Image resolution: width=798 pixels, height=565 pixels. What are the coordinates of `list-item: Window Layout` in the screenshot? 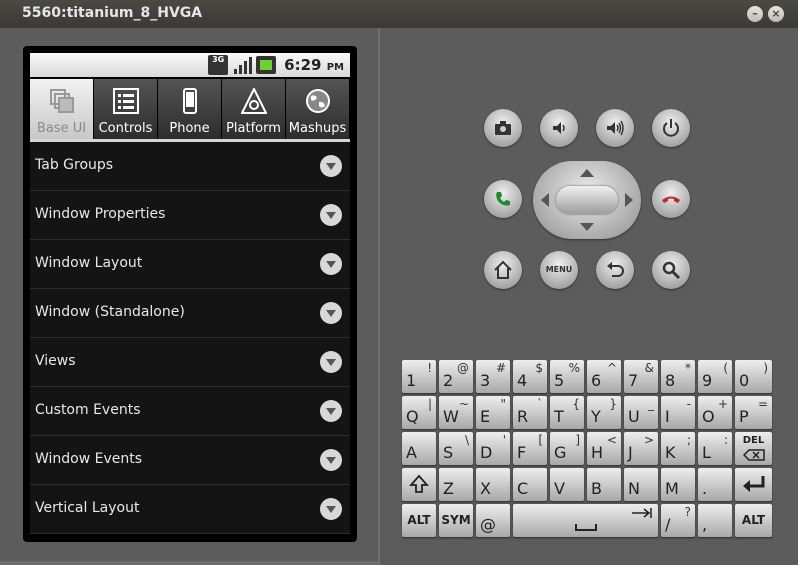 It's located at (190, 264).